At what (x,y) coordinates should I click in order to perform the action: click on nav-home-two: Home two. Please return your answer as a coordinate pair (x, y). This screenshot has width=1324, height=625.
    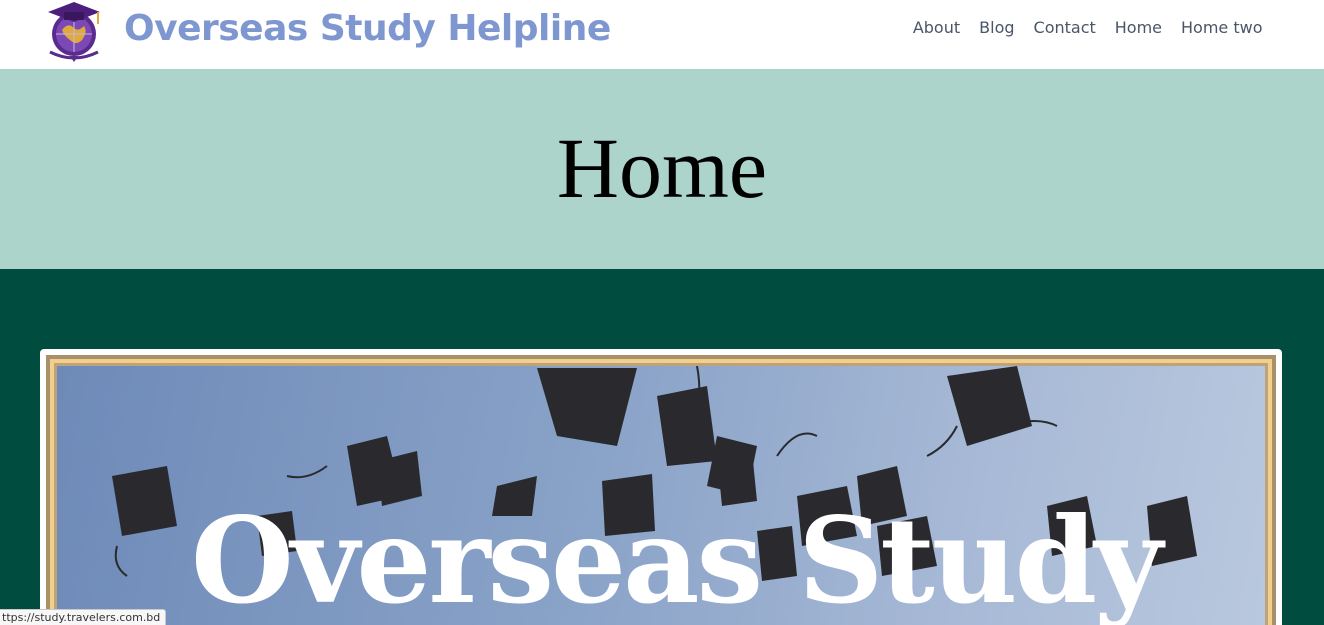
    Looking at the image, I should click on (1222, 28).